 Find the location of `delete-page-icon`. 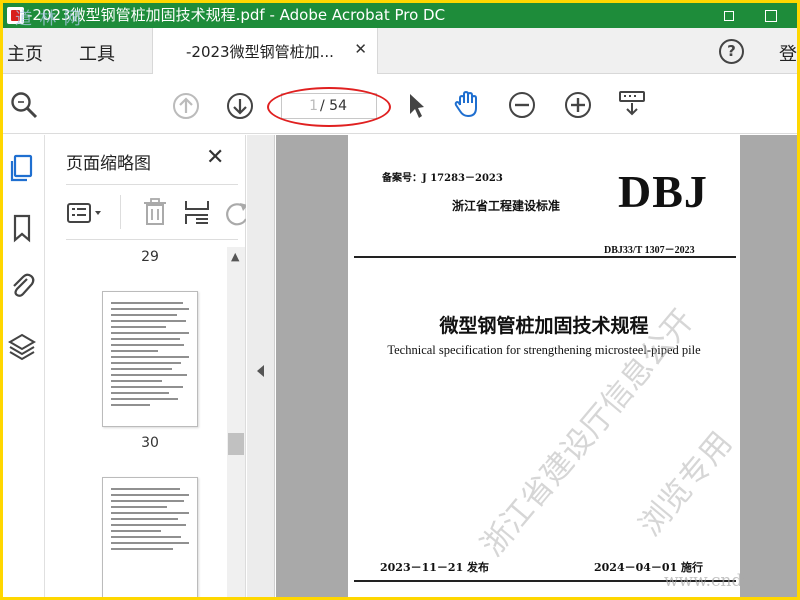

delete-page-icon is located at coordinates (155, 212).